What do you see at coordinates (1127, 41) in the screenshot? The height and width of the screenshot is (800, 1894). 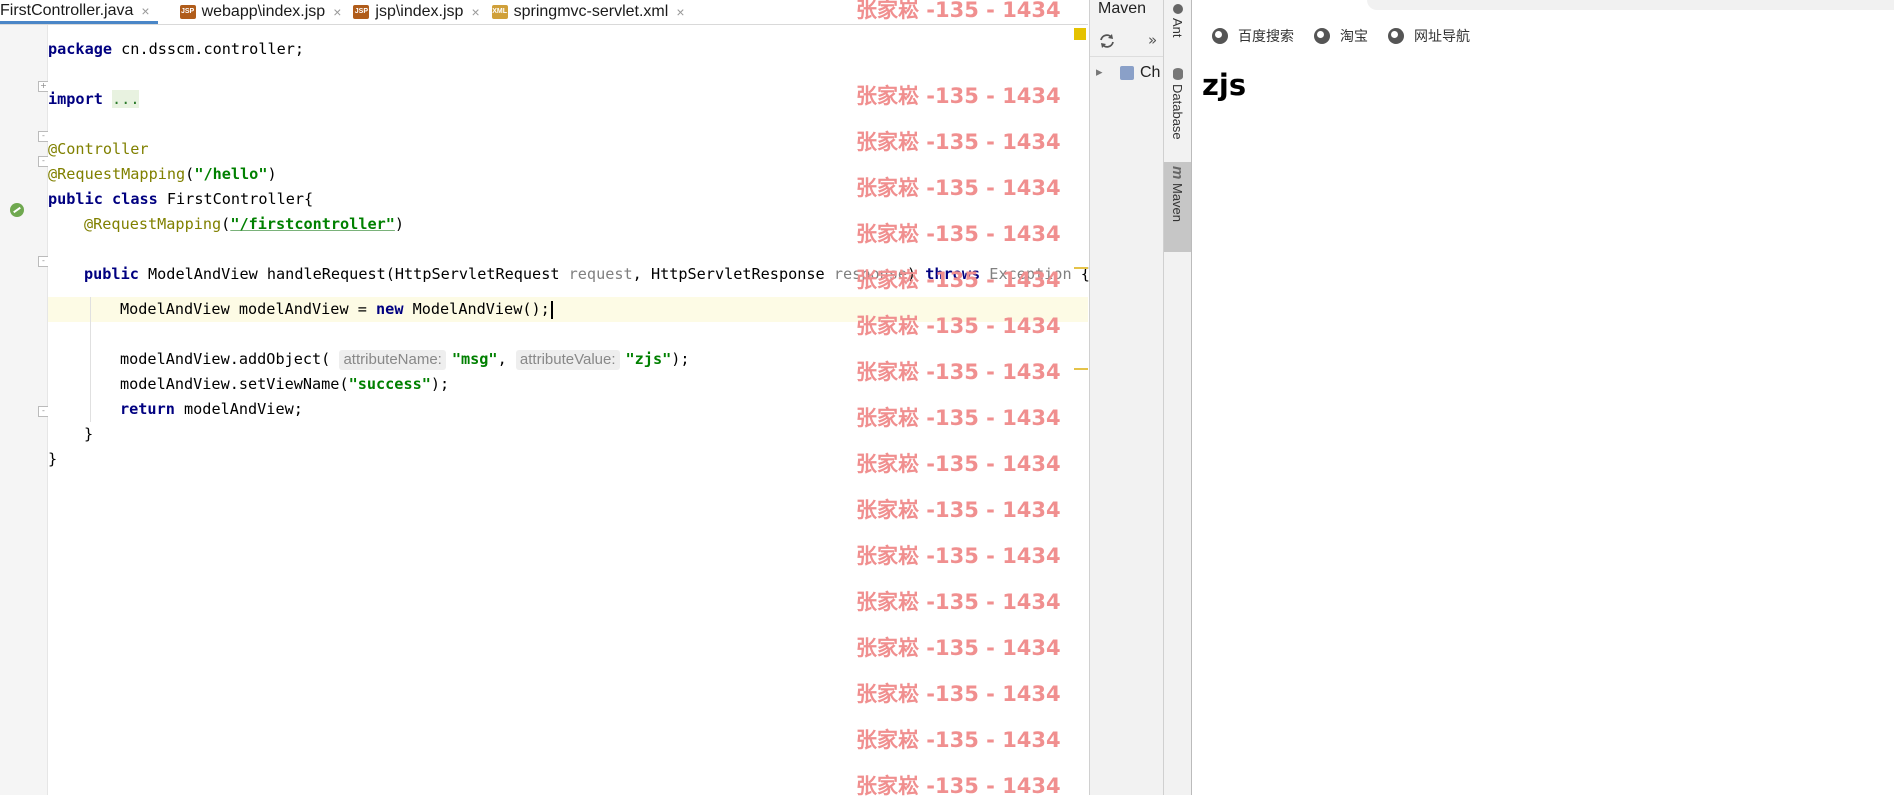 I see `maven-toolbar: »` at bounding box center [1127, 41].